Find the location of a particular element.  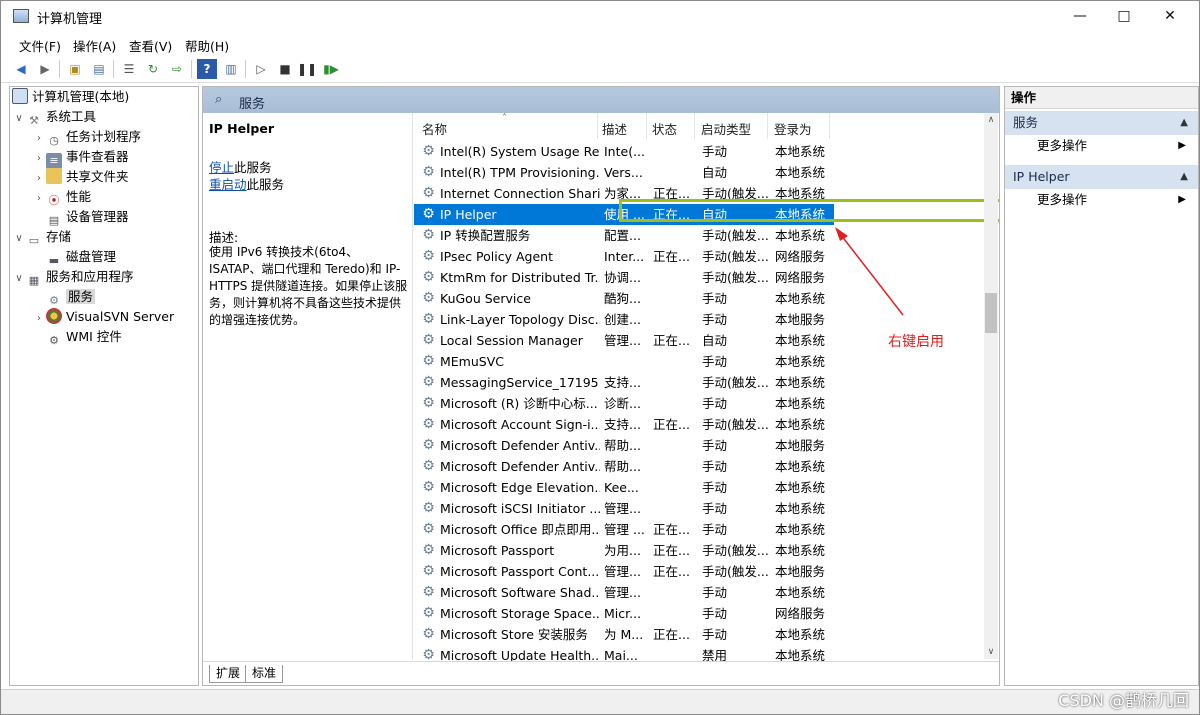

service-row: ⚙ Microsoft Software Shad... 管理... 手动 本地系统 is located at coordinates (624, 592).